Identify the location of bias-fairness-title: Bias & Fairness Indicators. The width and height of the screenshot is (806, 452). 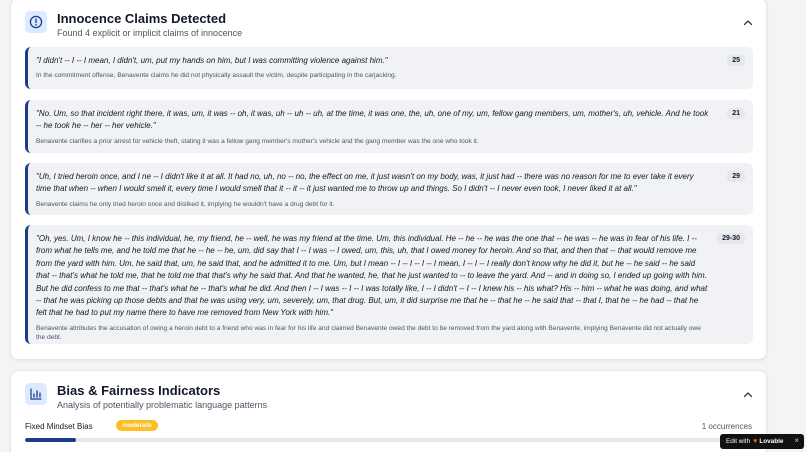
(139, 390).